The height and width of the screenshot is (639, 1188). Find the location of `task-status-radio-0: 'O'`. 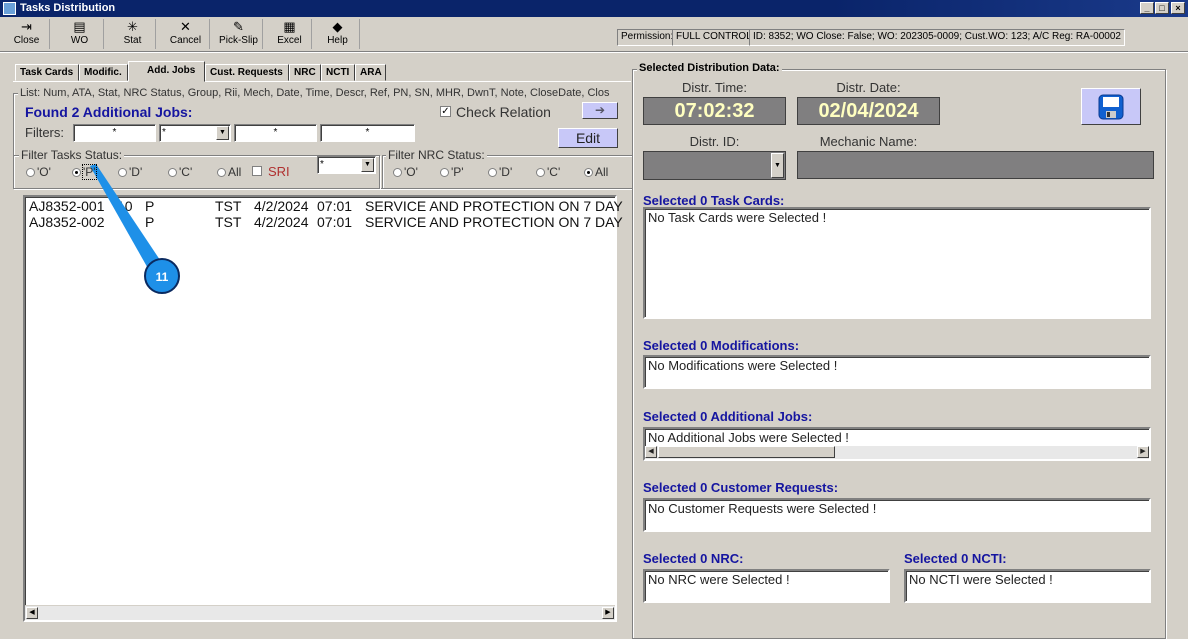

task-status-radio-0: 'O' is located at coordinates (38, 172).